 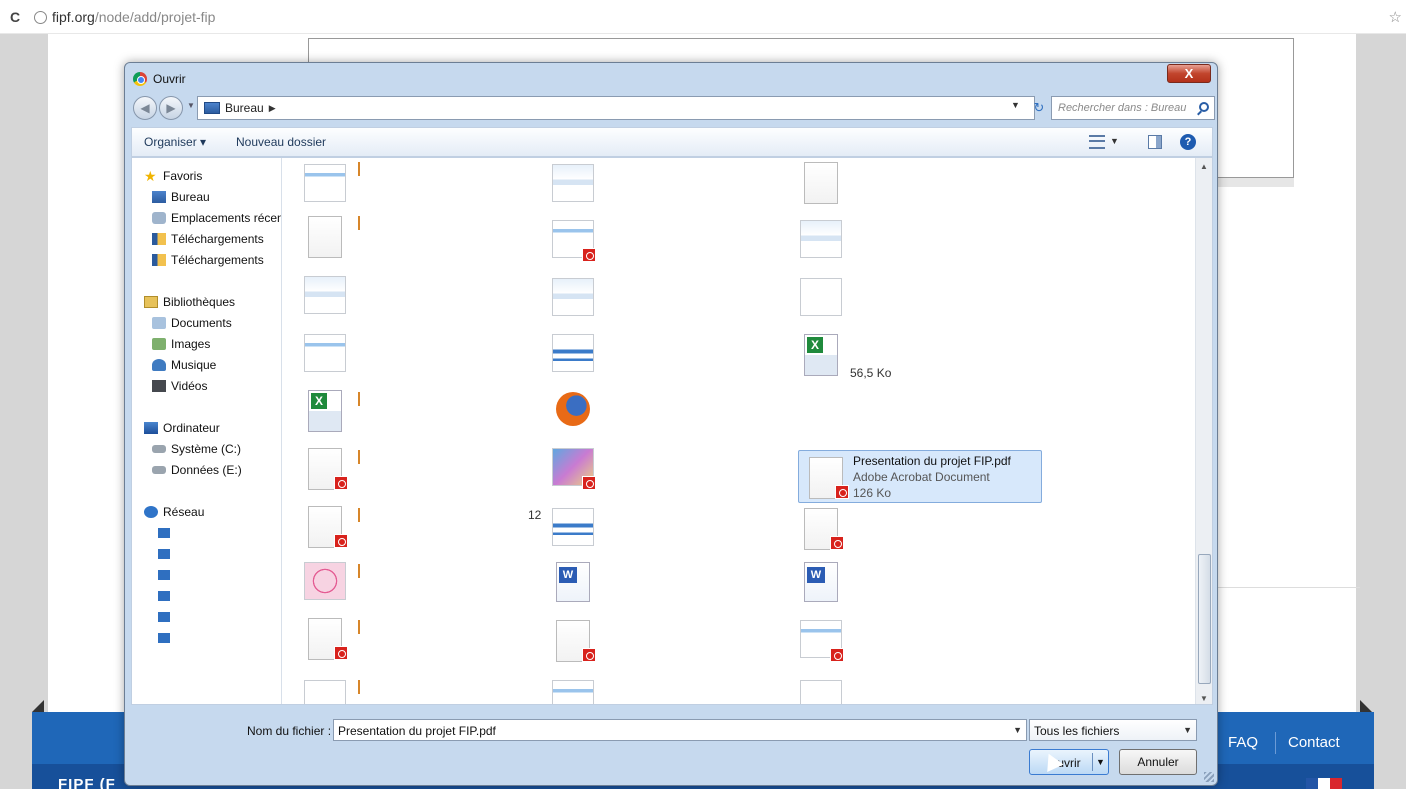 What do you see at coordinates (1209, 777) in the screenshot?
I see `resize-grip-icon` at bounding box center [1209, 777].